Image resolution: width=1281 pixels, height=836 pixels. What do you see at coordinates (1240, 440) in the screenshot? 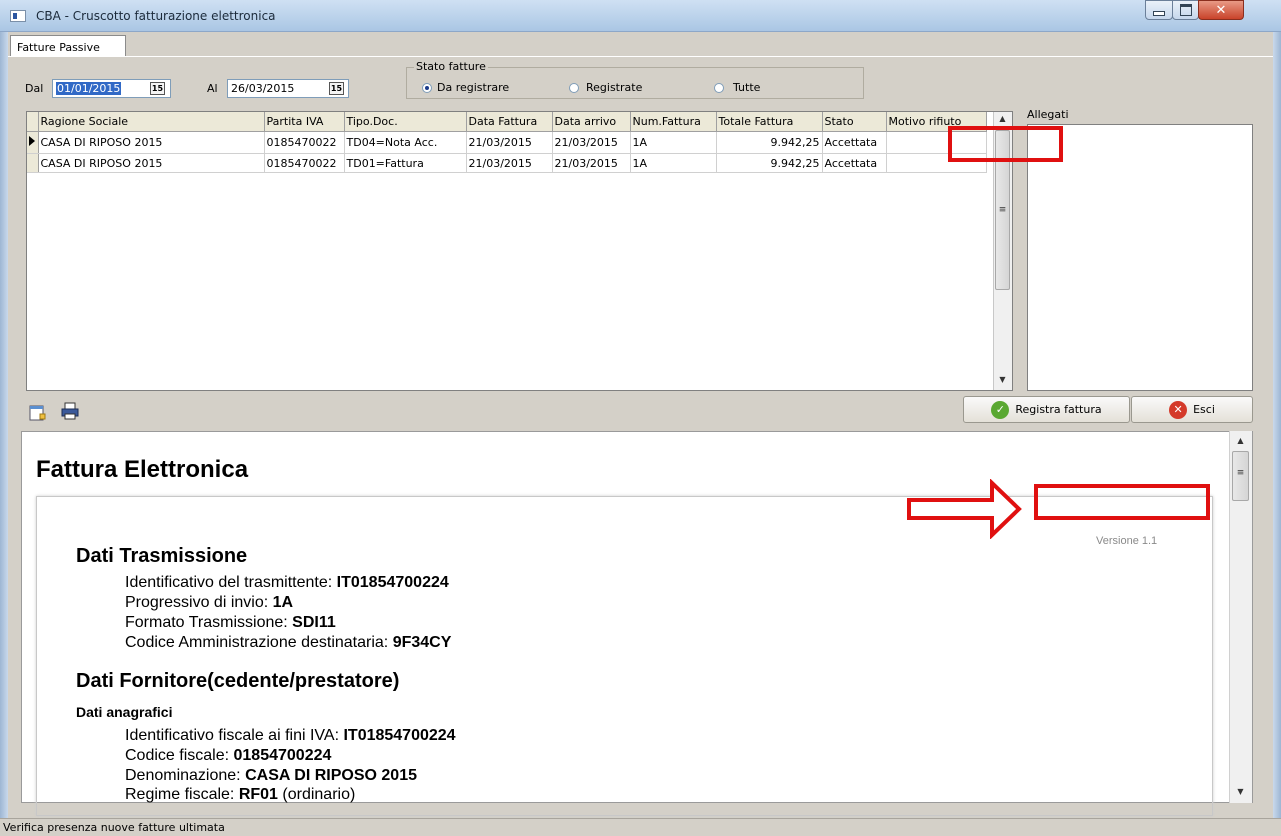
I see `doc-scroll-up-icon: ▲` at bounding box center [1240, 440].